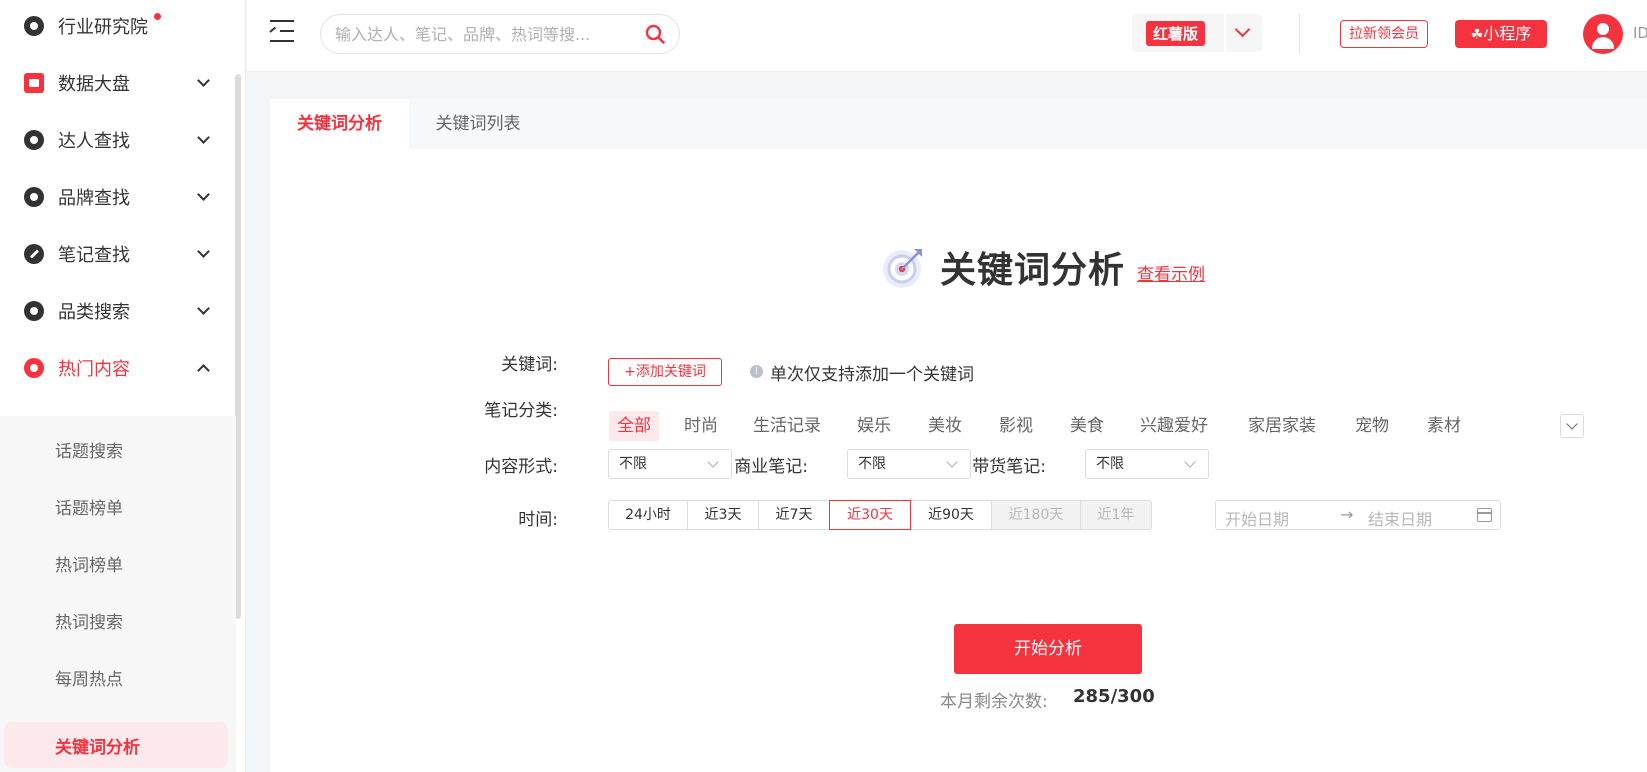 The image size is (1647, 772). Describe the element at coordinates (1116, 515) in the screenshot. I see `time-option-1y: 近1年` at that location.